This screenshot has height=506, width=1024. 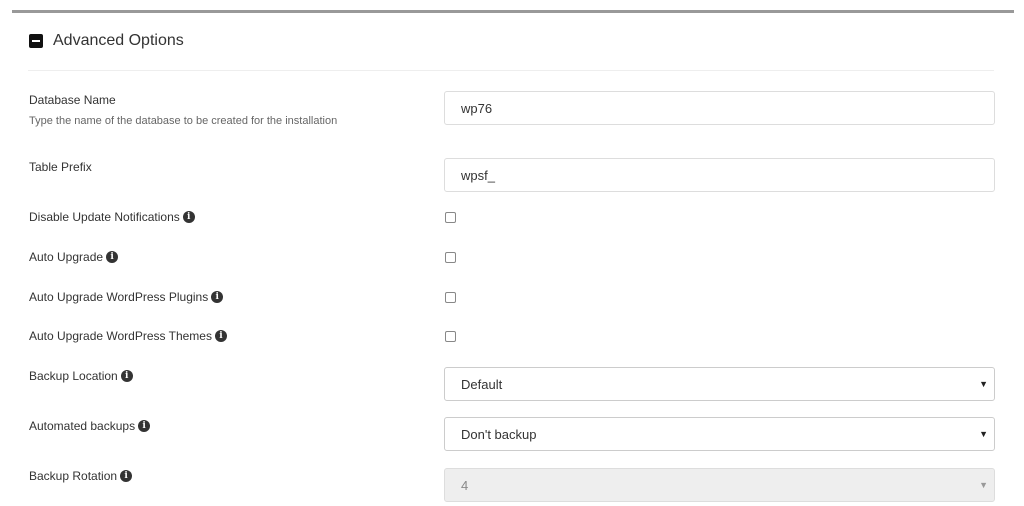 I want to click on section-header: Advanced Options, so click(x=106, y=41).